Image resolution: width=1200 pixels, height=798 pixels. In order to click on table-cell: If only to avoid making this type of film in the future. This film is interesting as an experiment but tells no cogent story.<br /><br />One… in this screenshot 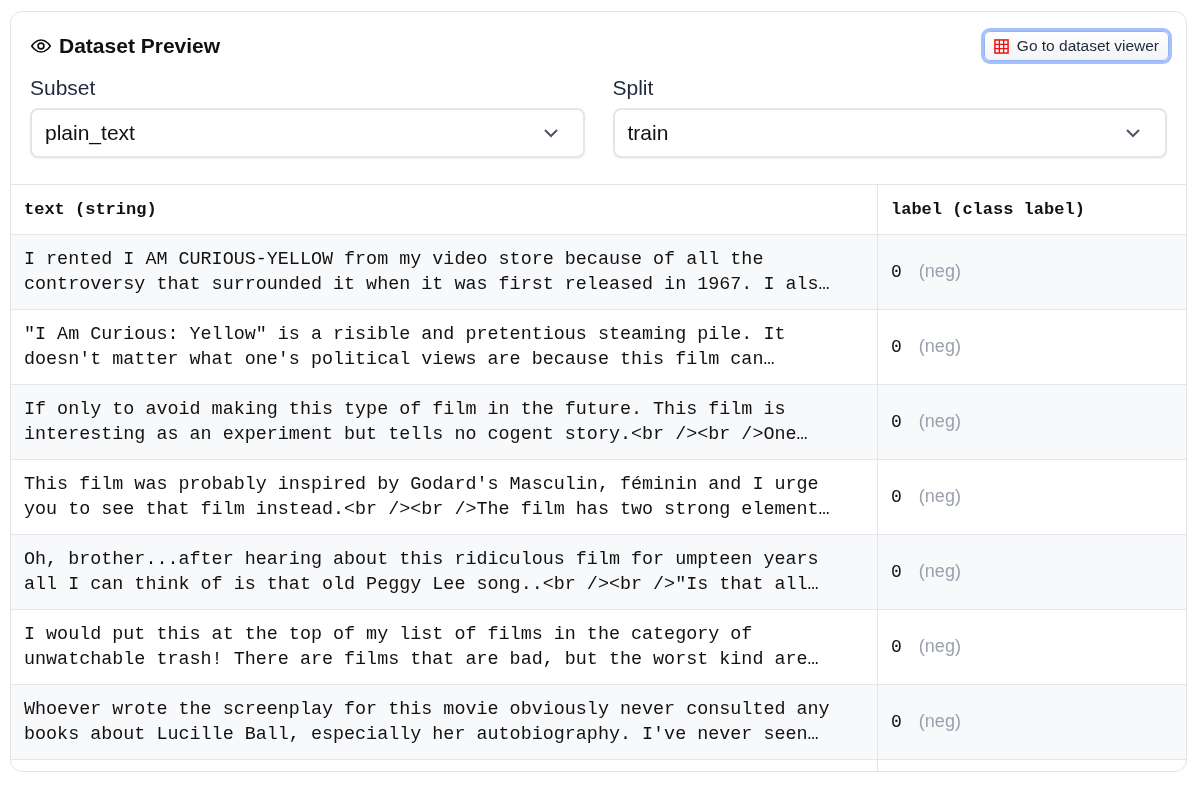, I will do `click(444, 422)`.